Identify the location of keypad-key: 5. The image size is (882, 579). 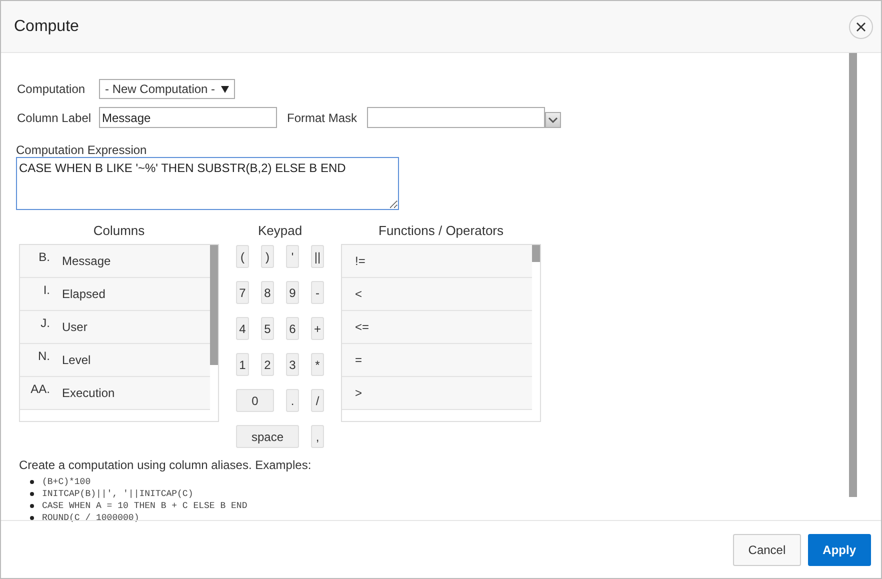
(267, 328).